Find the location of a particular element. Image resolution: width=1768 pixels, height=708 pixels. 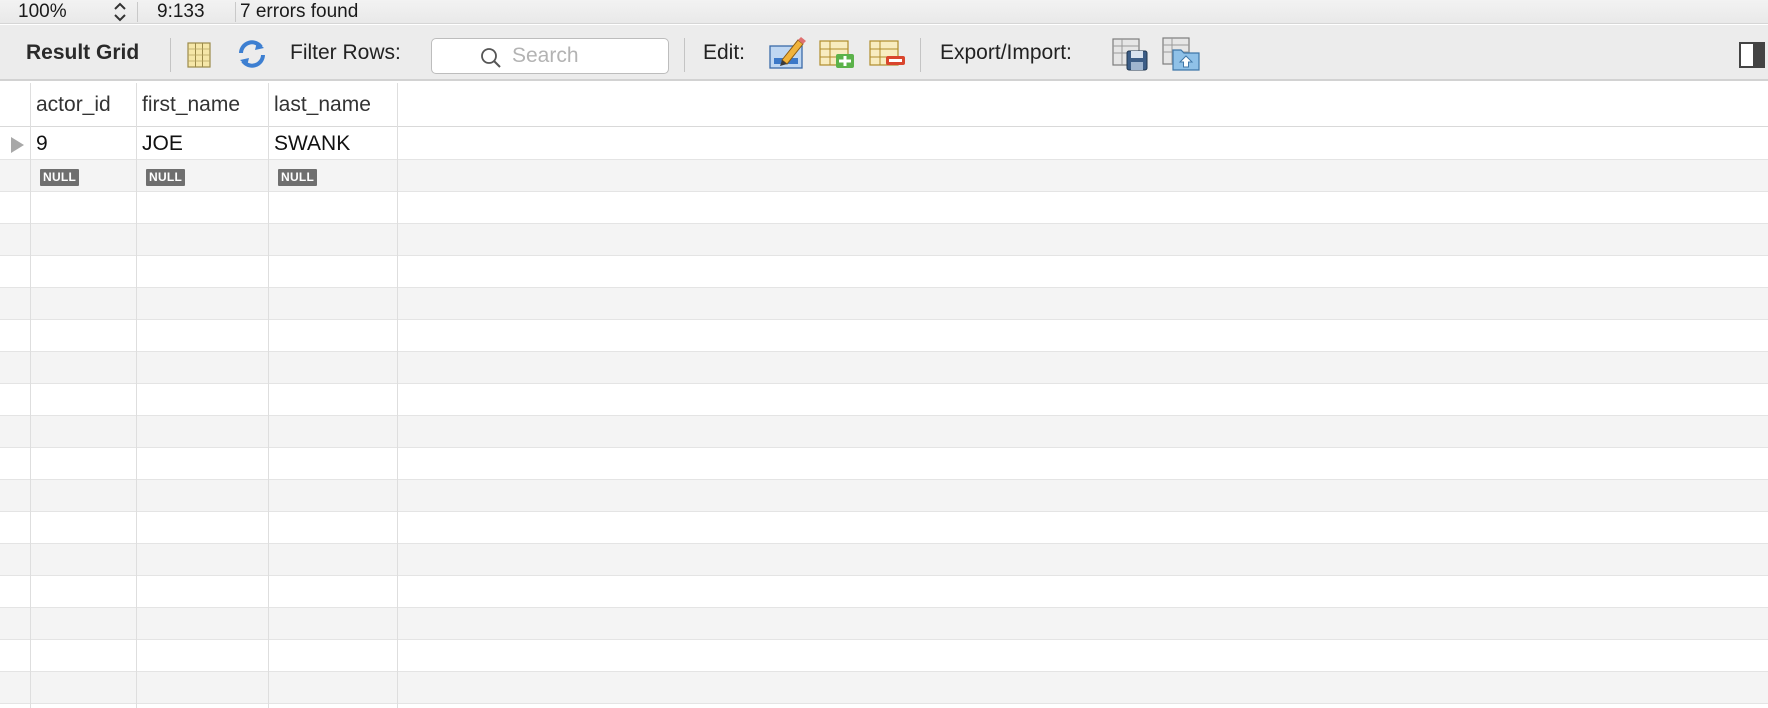

column-header-last-name: last_name is located at coordinates (322, 105).